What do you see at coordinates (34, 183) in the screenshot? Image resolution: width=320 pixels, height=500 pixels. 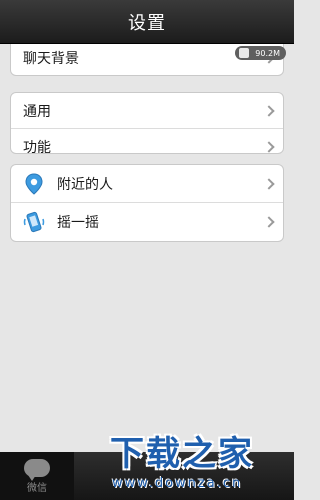 I see `location-pin-icon` at bounding box center [34, 183].